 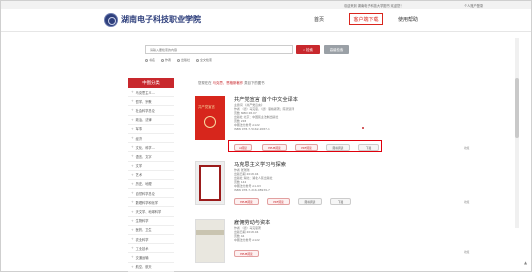 What do you see at coordinates (228, 83) in the screenshot?
I see `breadcrumb-path: 马克思、恩格斯著作` at bounding box center [228, 83].